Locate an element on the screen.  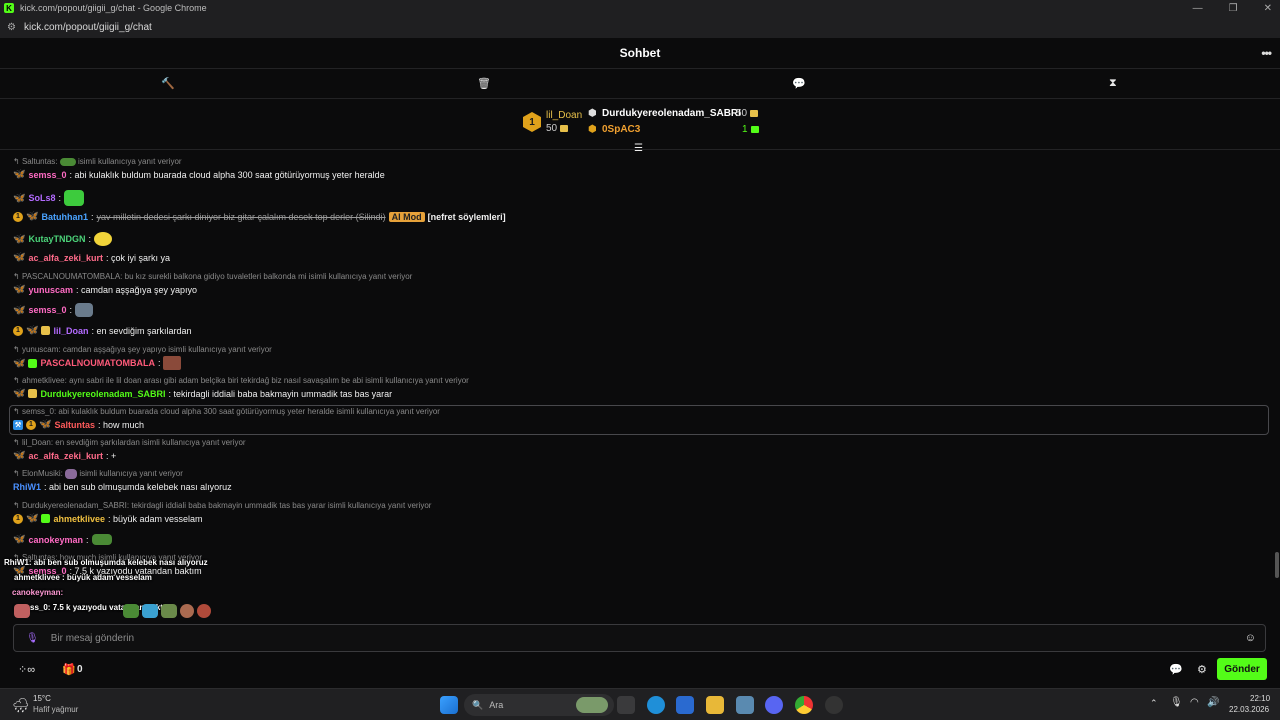
leader-third-amount: 1 is located at coordinates (750, 129).